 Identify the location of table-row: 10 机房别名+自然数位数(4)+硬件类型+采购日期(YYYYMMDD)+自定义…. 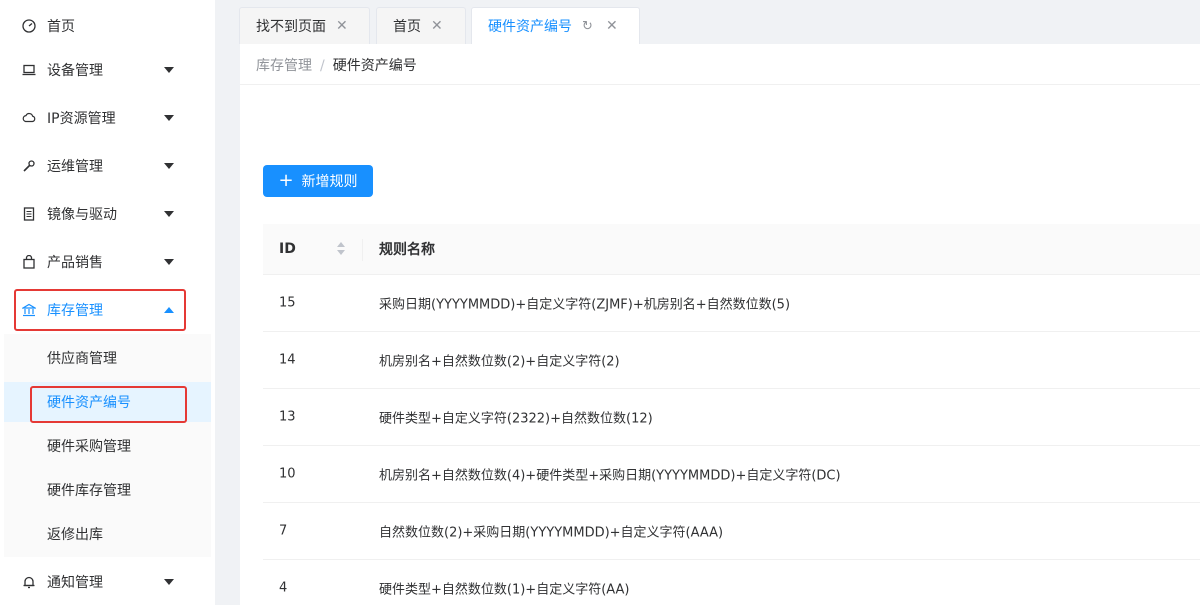
(731, 474).